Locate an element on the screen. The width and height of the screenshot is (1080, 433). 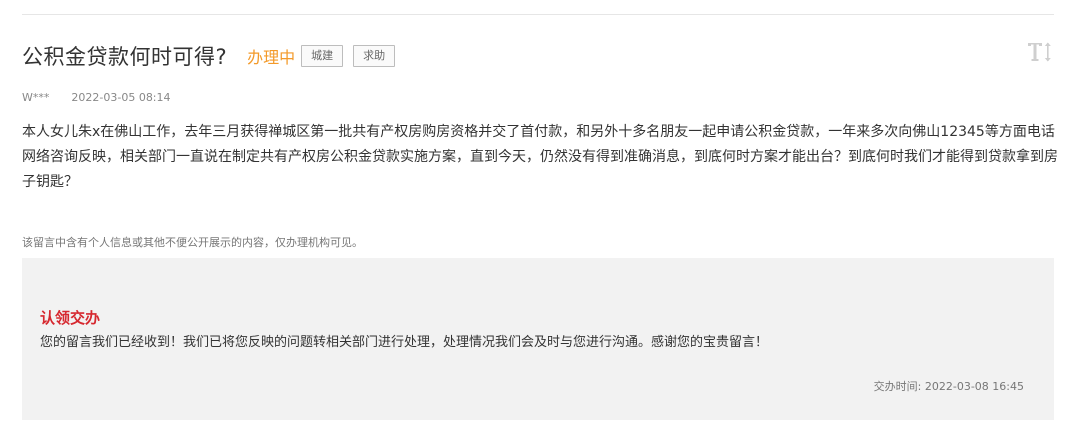
status-badge: 办理中 is located at coordinates (271, 57).